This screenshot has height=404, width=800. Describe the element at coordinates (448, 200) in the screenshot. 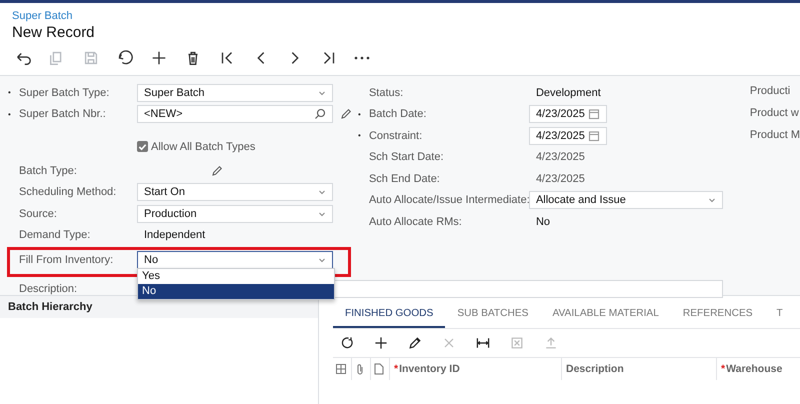

I see `field-label: Auto Allocate/Issue Intermediate:` at that location.